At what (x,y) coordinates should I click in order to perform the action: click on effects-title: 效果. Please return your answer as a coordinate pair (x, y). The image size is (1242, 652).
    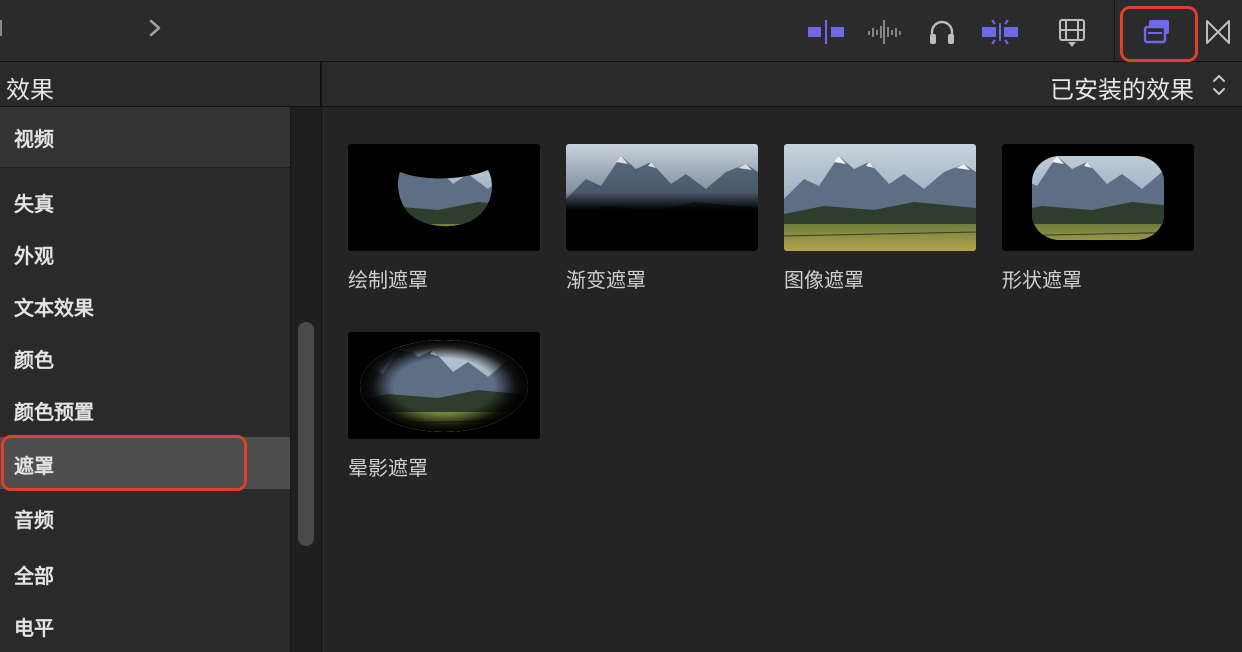
    Looking at the image, I should click on (30, 90).